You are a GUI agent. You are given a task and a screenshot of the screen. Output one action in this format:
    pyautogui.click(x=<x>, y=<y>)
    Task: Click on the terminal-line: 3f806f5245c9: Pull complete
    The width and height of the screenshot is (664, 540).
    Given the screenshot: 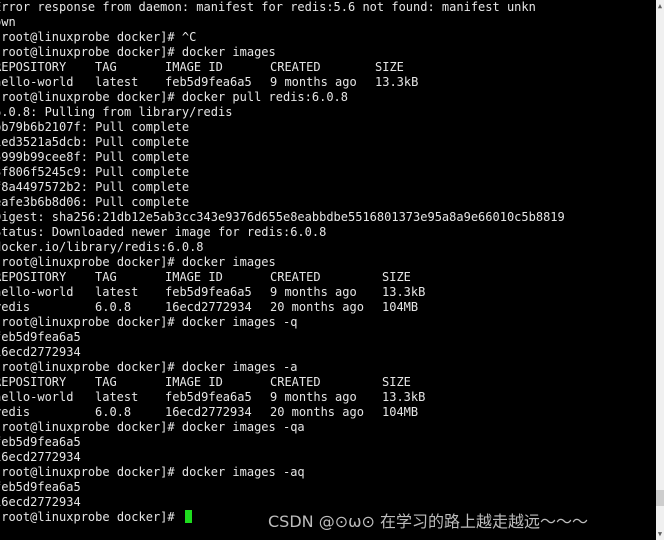 What is the action you would take?
    pyautogui.click(x=95, y=172)
    